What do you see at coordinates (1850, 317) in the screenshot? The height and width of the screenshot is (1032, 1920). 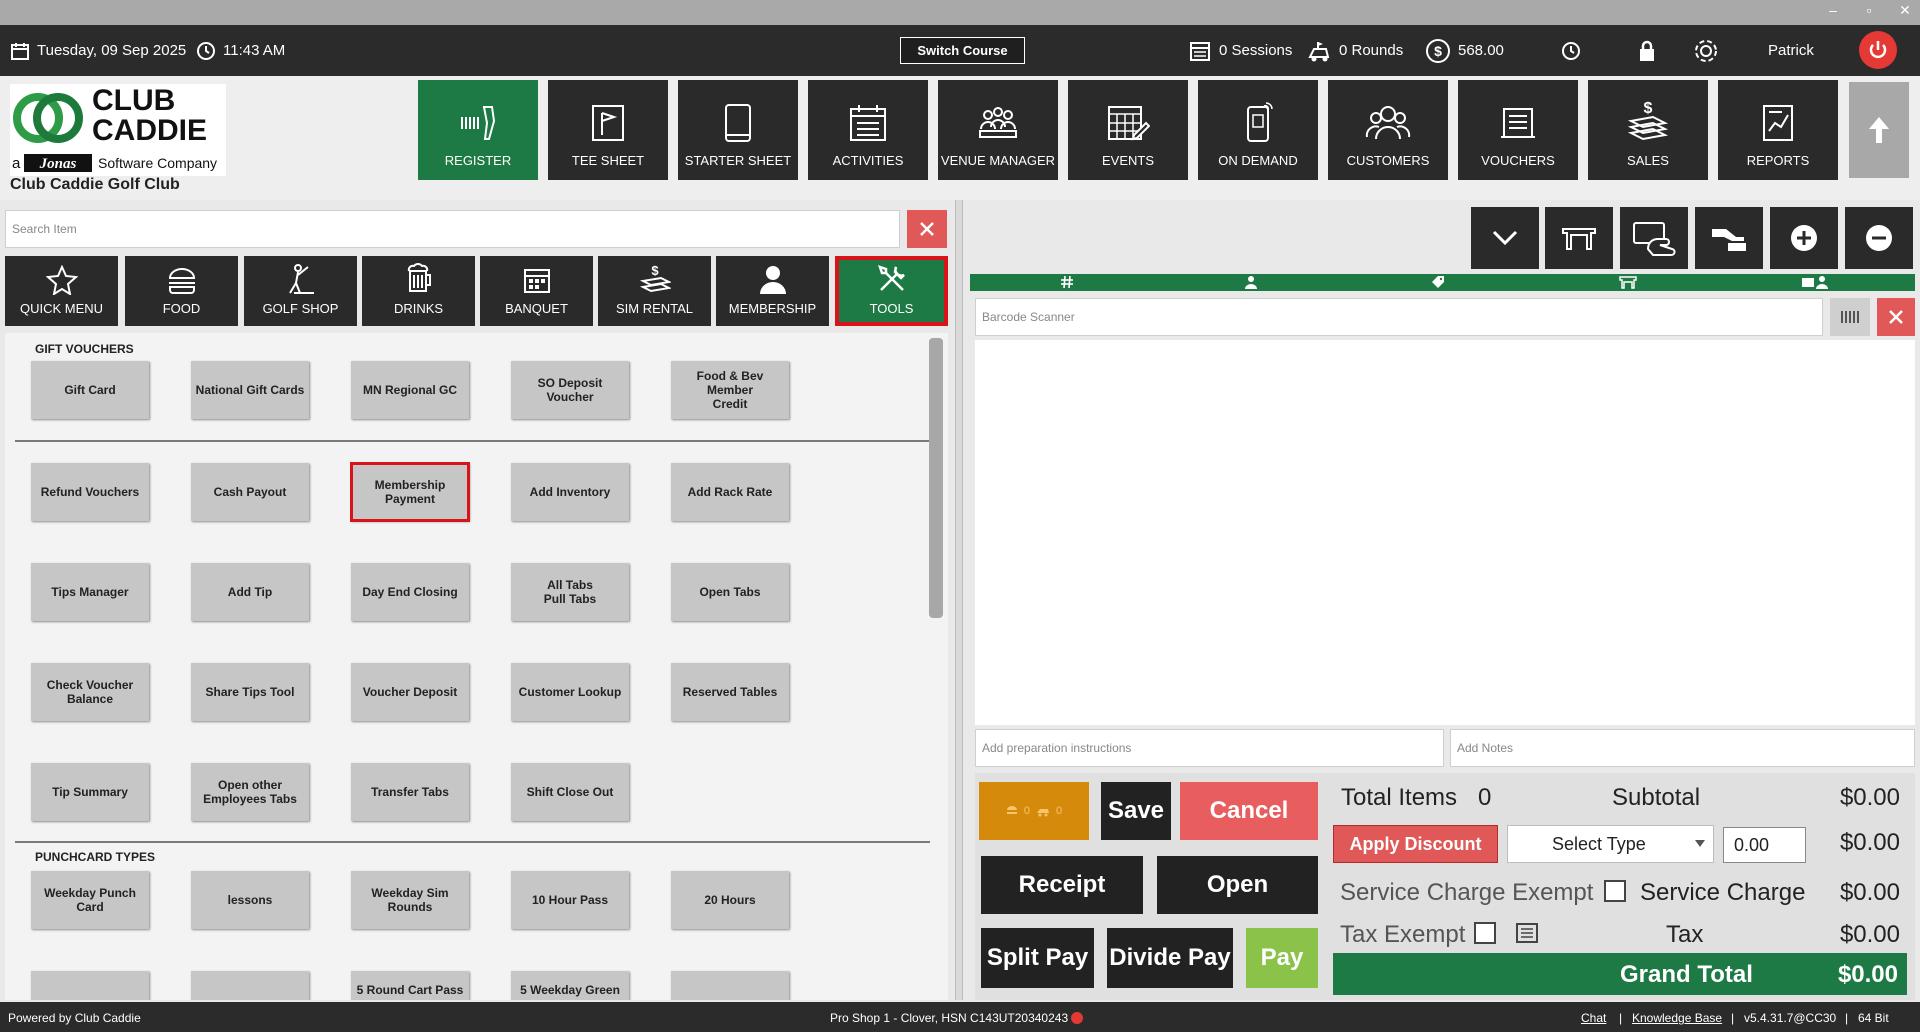 I see `barcode-scan-button` at bounding box center [1850, 317].